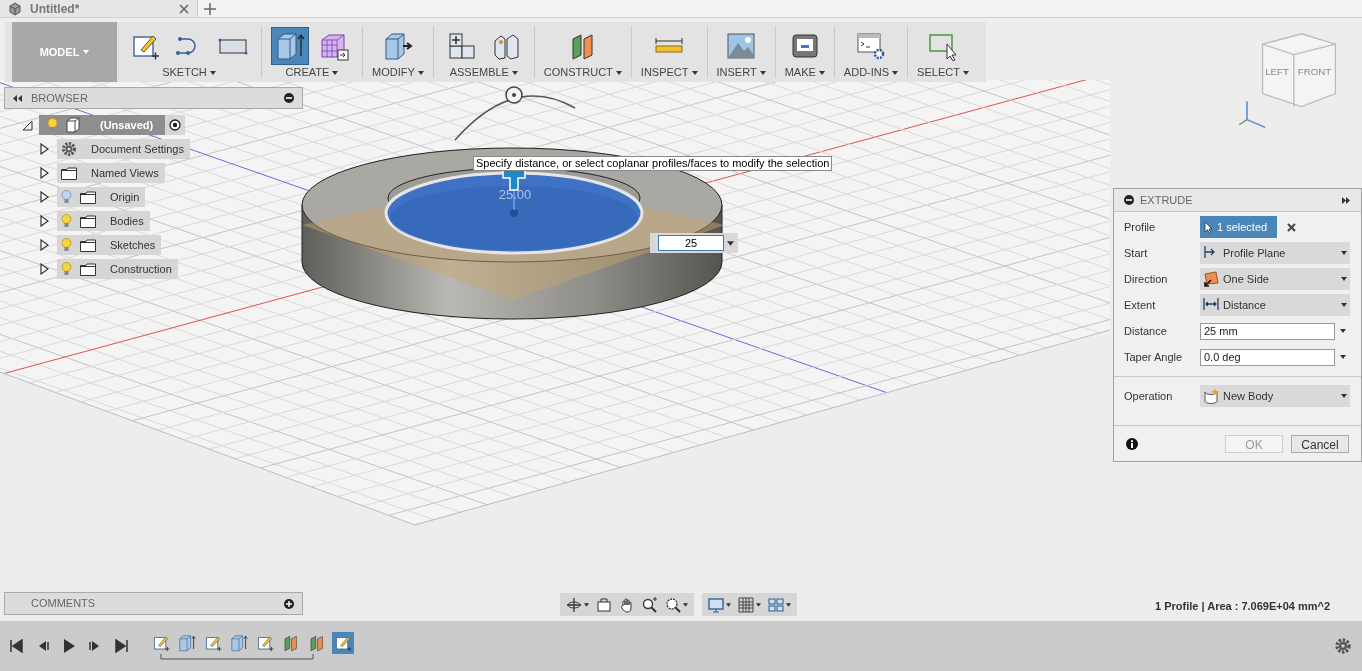 The height and width of the screenshot is (671, 1362). I want to click on activate-target-icon, so click(175, 125).